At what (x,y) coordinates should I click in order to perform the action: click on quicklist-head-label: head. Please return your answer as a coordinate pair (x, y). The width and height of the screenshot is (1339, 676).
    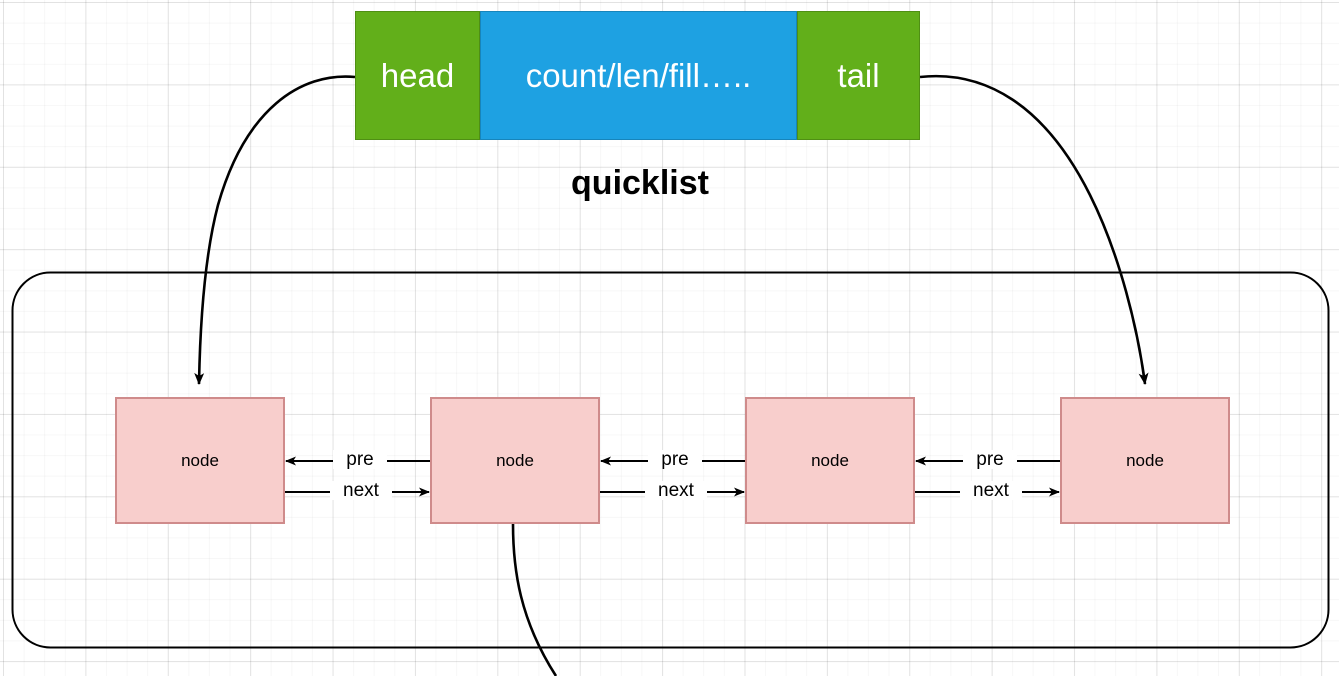
    Looking at the image, I should click on (417, 75).